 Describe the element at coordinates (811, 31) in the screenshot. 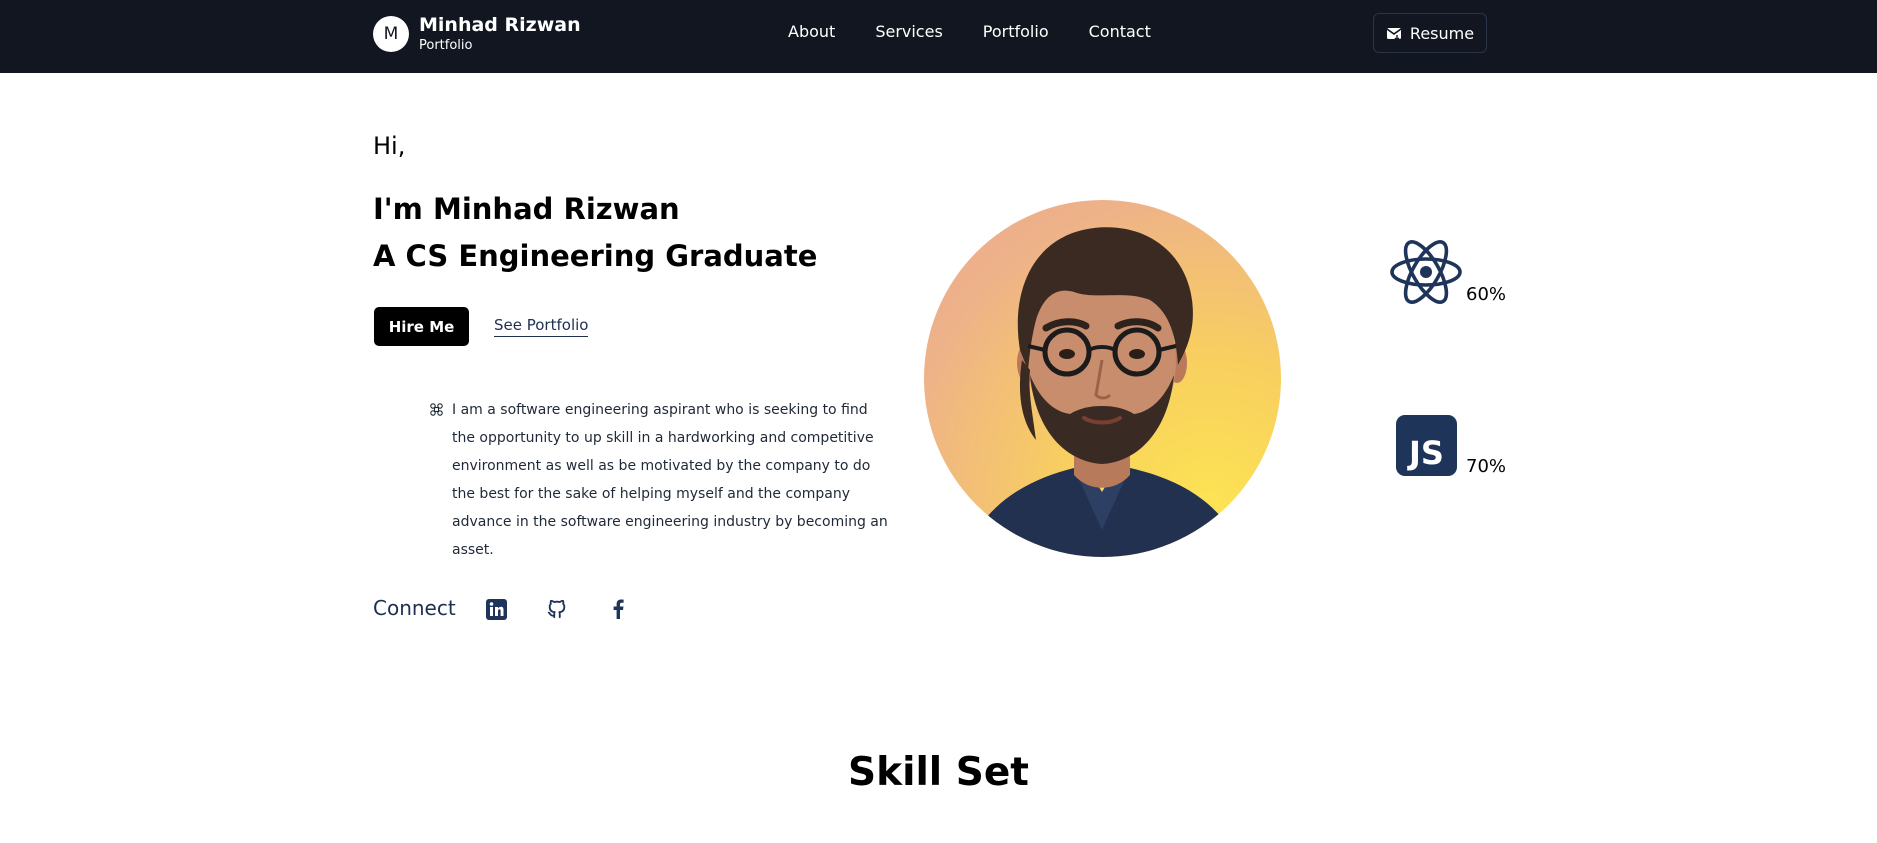

I see `nav-link-about: About` at that location.